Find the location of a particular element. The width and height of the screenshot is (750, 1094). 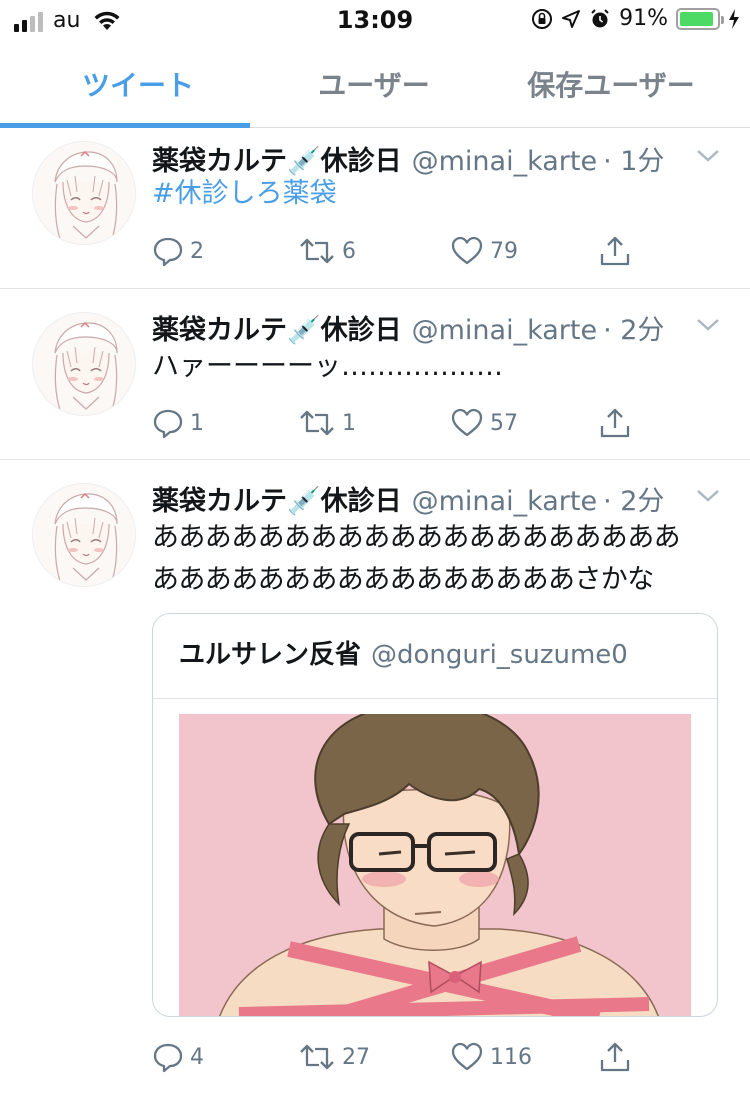

retweet-button: 6 is located at coordinates (327, 251).